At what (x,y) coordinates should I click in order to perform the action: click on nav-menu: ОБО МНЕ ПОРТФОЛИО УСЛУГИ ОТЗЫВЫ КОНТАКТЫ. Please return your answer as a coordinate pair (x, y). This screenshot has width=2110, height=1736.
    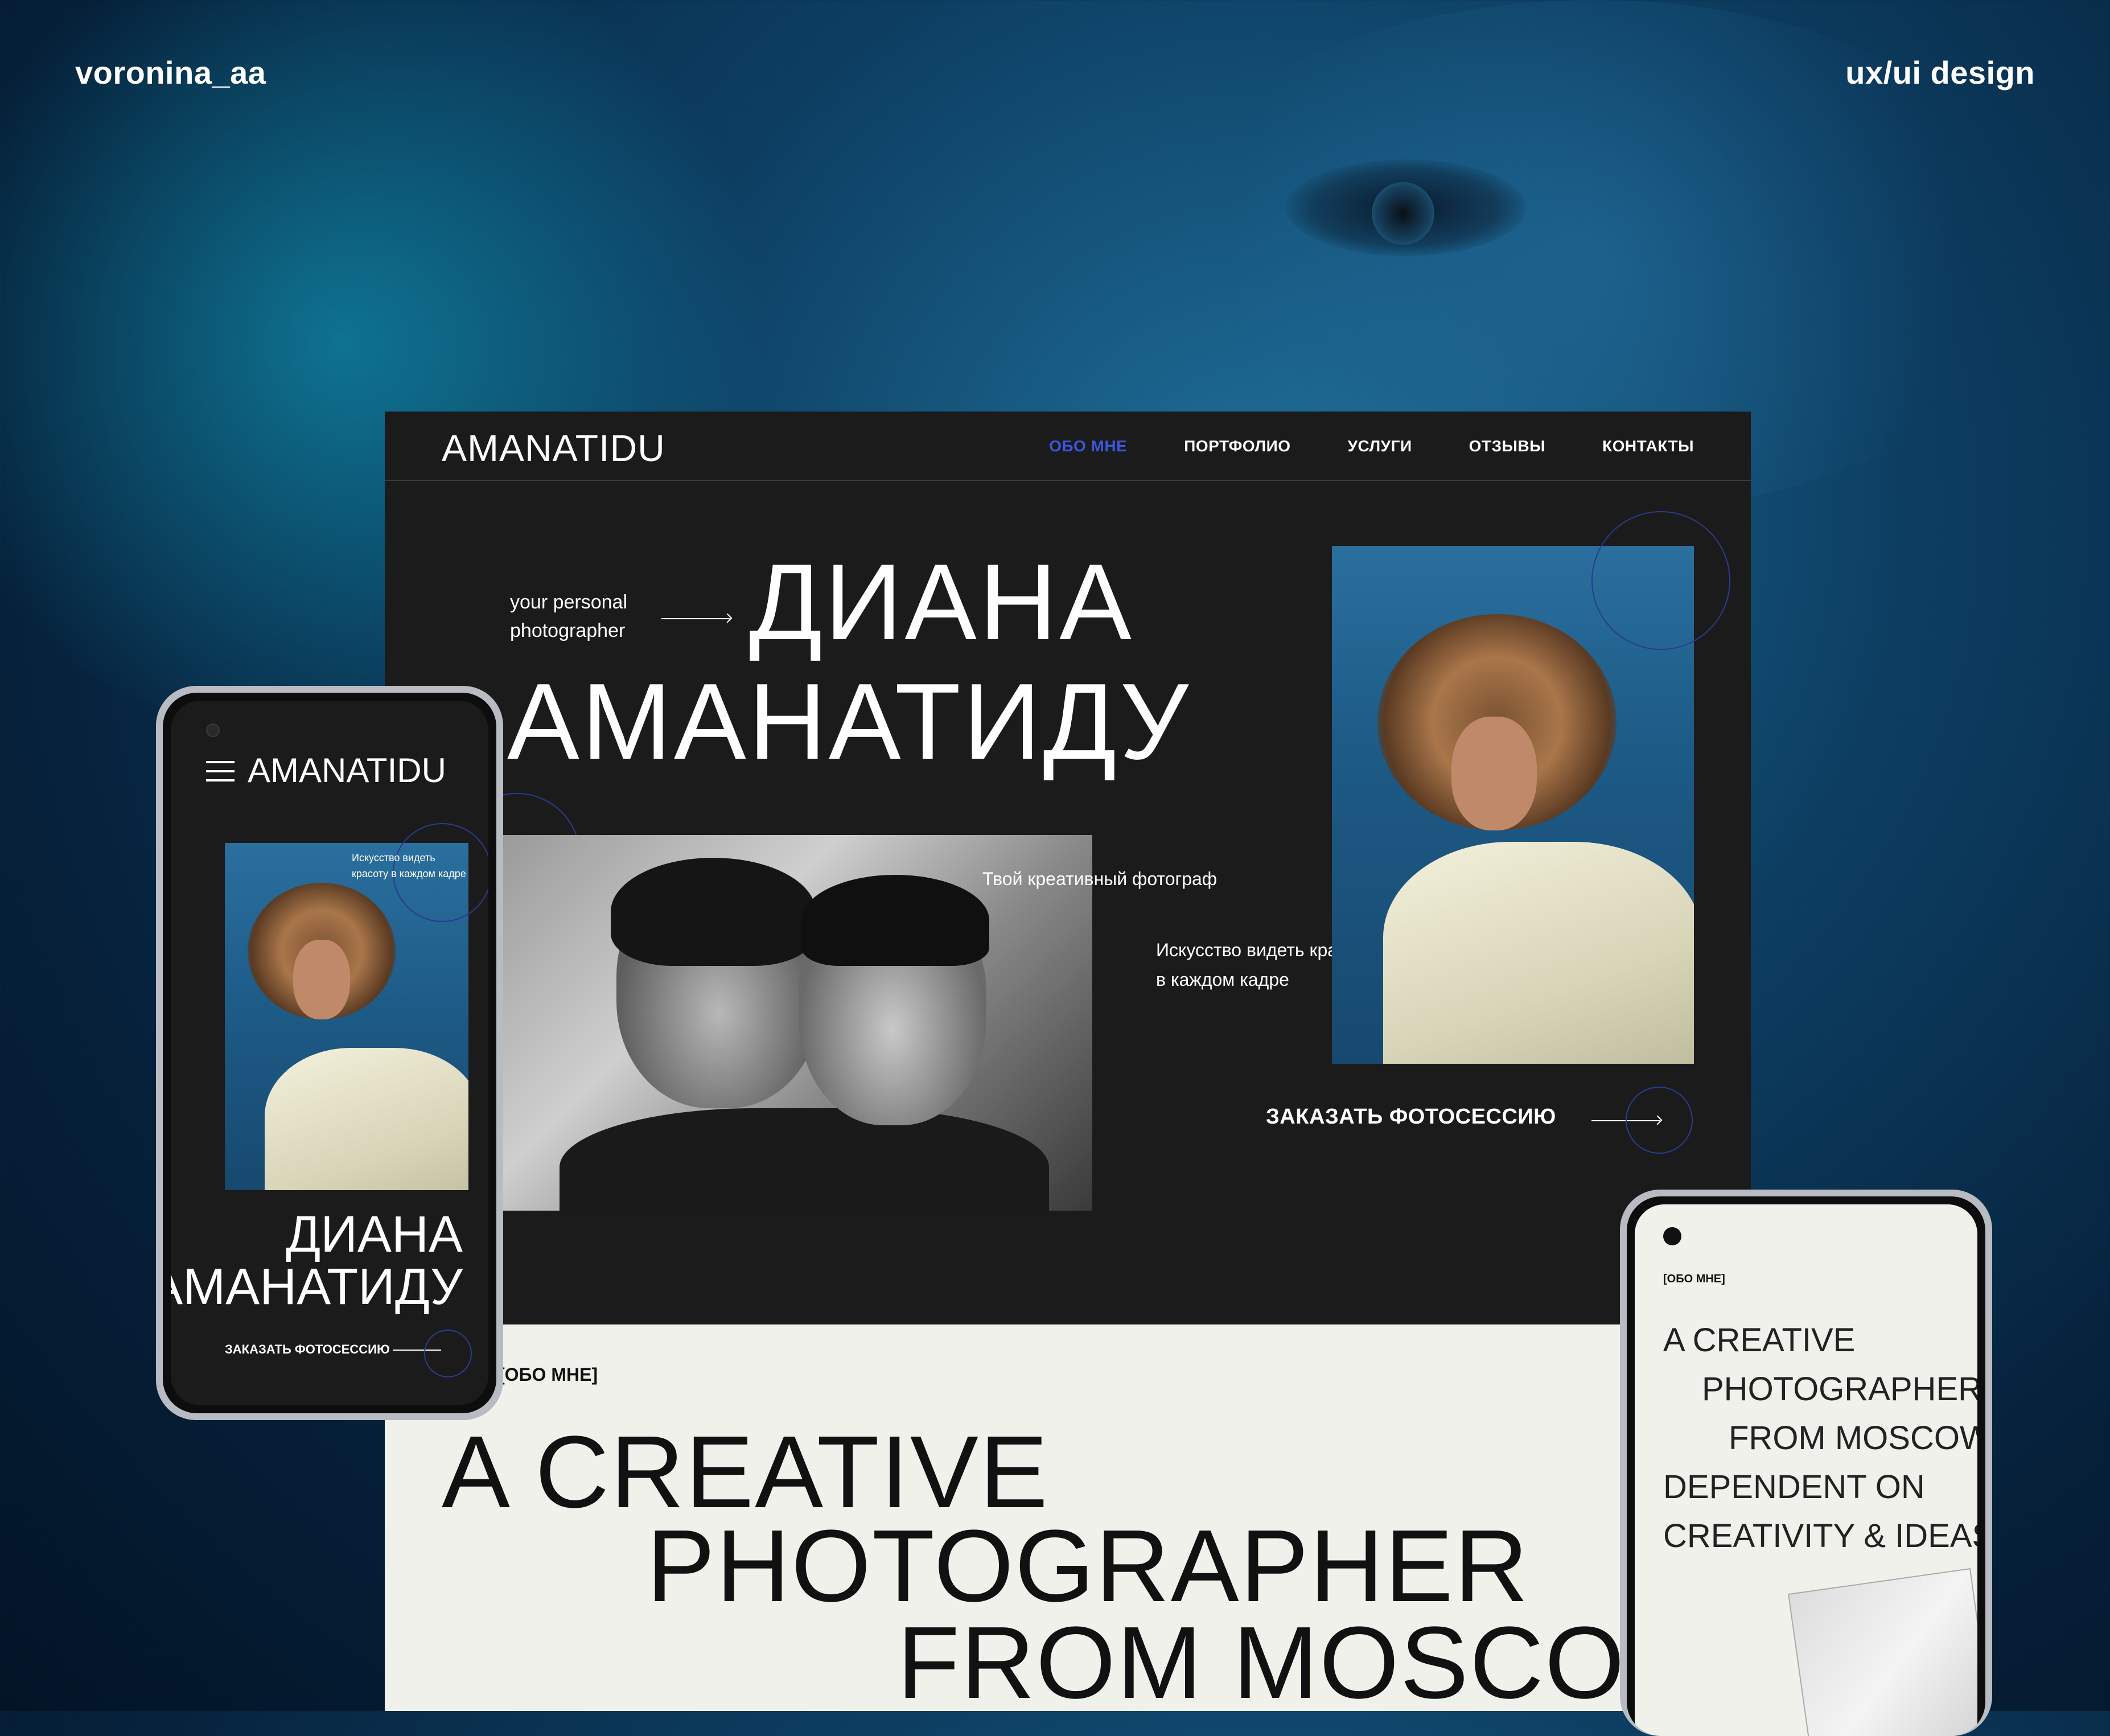
    Looking at the image, I should click on (1371, 446).